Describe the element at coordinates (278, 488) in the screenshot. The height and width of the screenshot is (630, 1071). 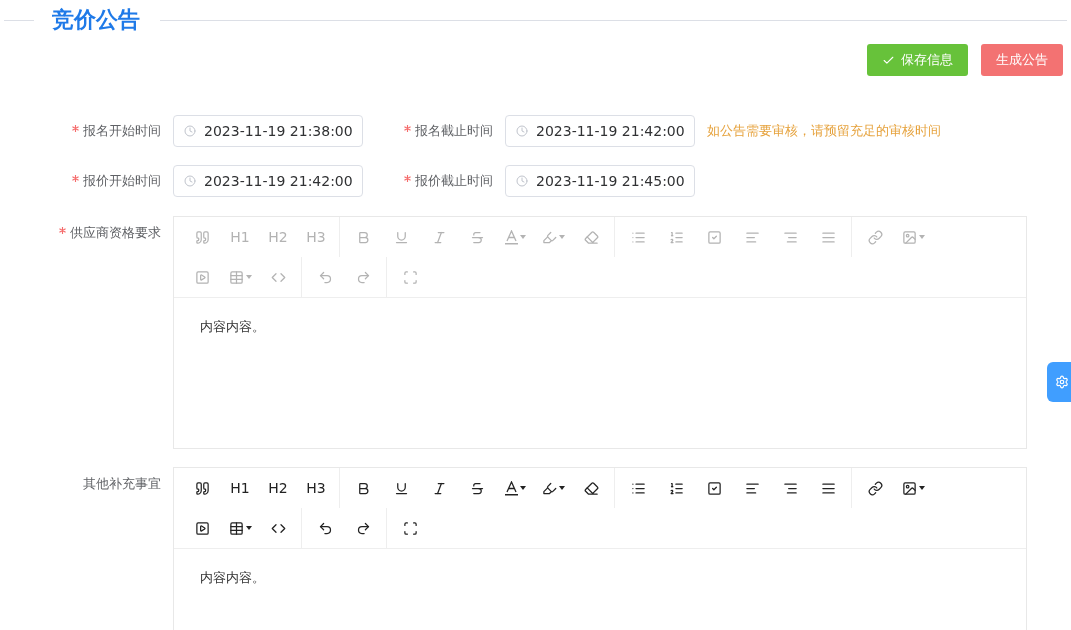
I see `heading-button: H2` at that location.